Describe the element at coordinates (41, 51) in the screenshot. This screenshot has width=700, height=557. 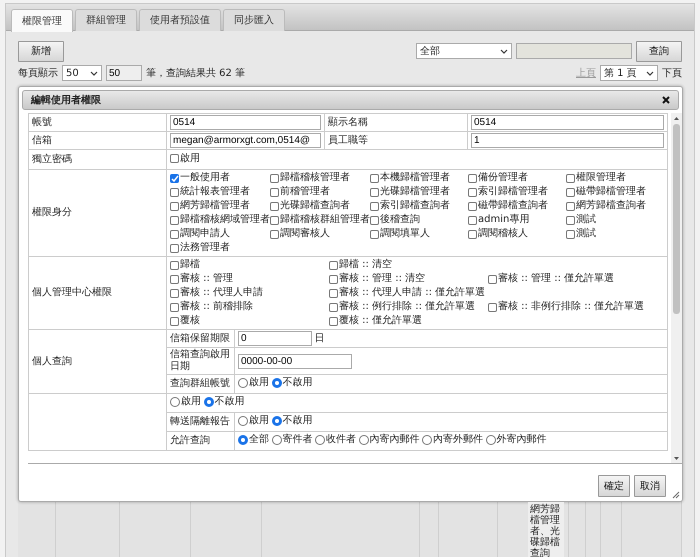
I see `add-button: 新增` at that location.